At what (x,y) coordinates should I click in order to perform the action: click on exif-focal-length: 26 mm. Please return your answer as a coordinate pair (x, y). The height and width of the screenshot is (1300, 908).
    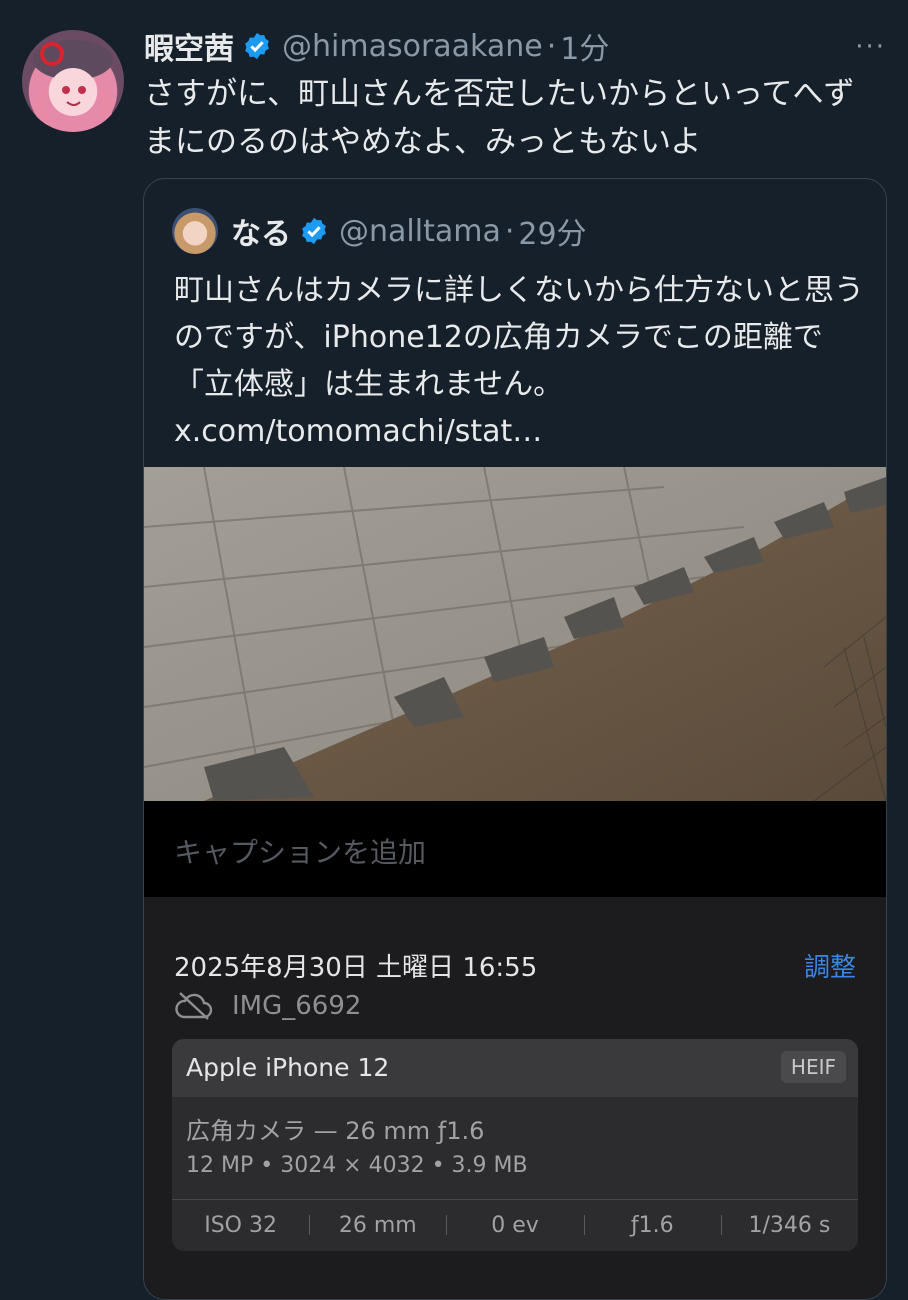
    Looking at the image, I should click on (377, 1225).